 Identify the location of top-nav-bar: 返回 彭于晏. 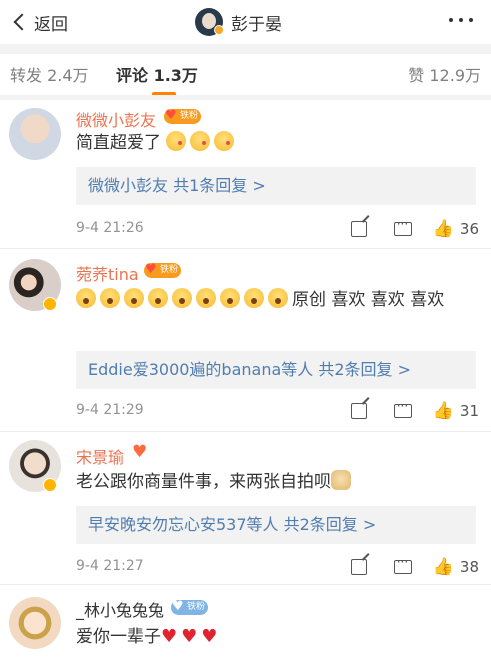
(245, 22).